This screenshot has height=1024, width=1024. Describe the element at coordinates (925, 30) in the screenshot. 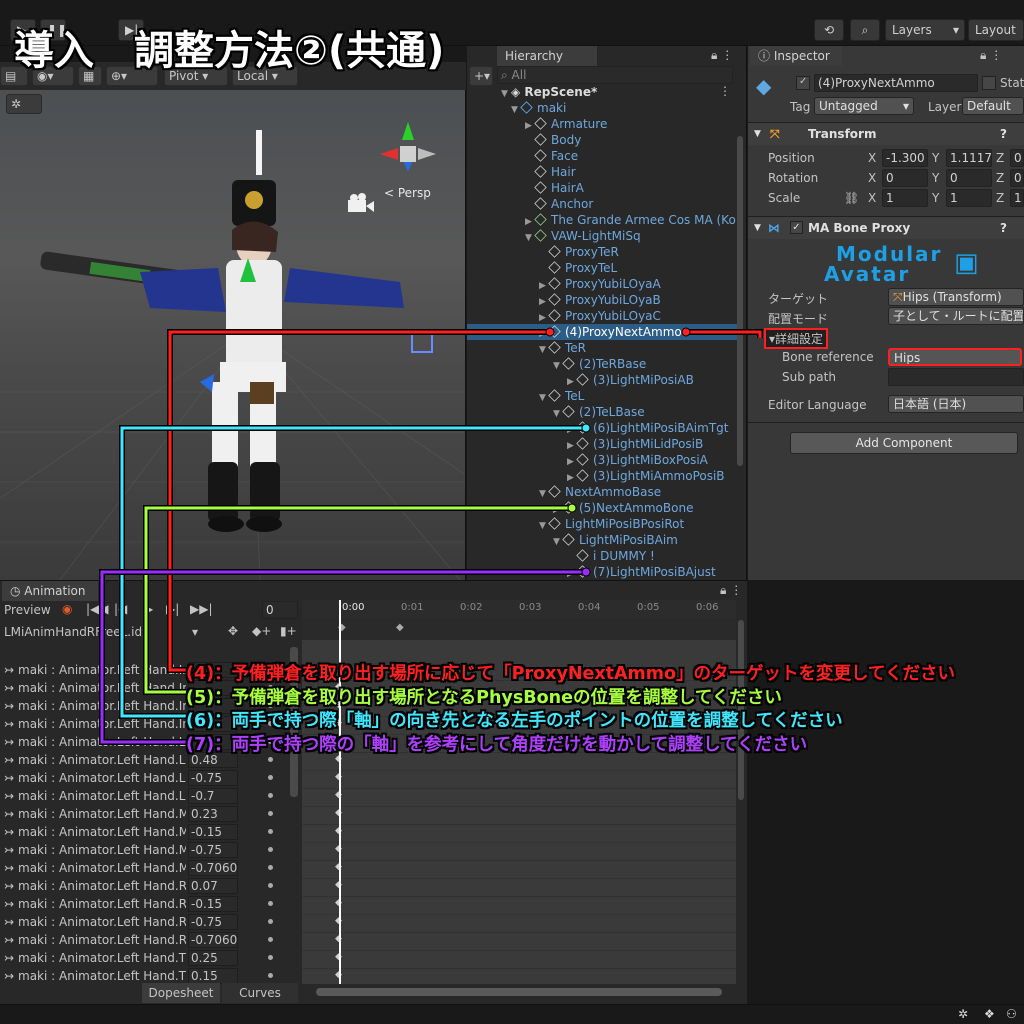

I see `layers-dropdown: Layers ▾` at that location.